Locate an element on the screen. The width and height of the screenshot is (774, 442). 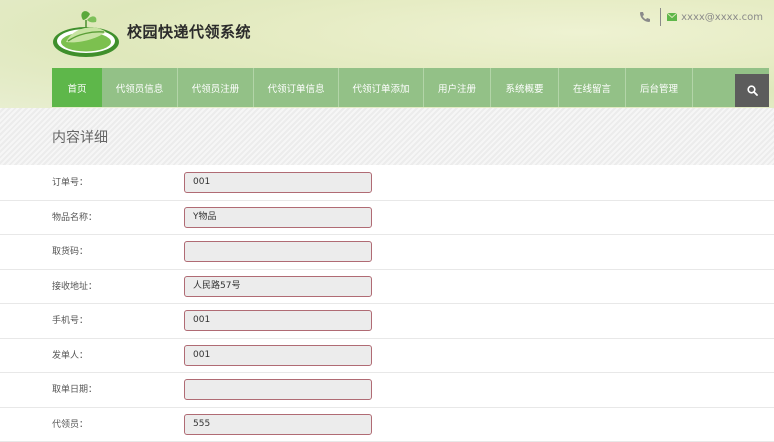
envelope-icon is located at coordinates (672, 17).